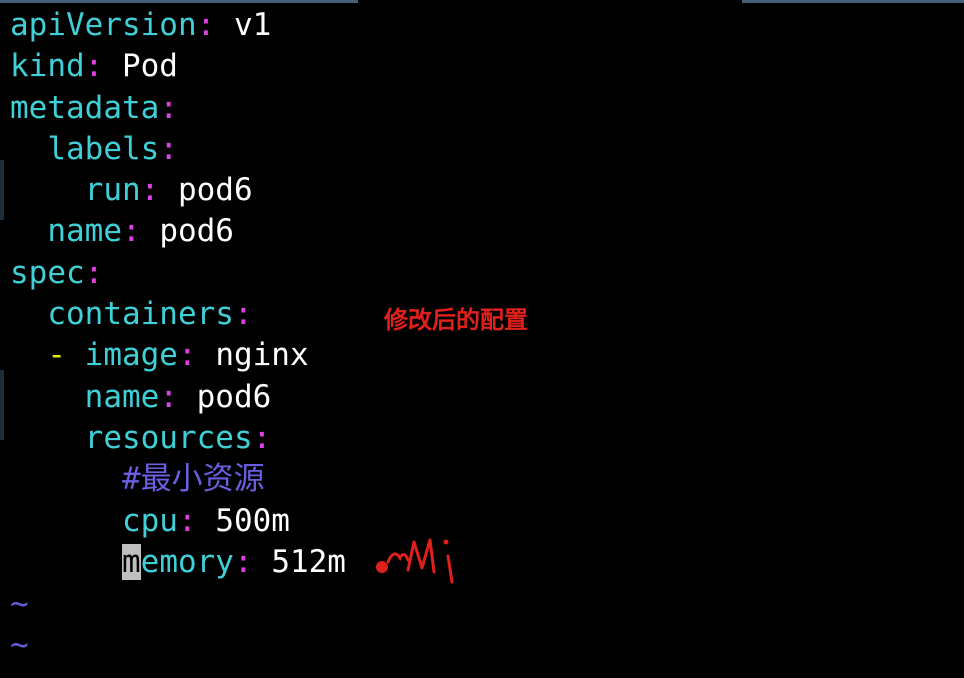 The image size is (964, 678). What do you see at coordinates (456, 320) in the screenshot?
I see `annotation-label: 修改后的配置` at bounding box center [456, 320].